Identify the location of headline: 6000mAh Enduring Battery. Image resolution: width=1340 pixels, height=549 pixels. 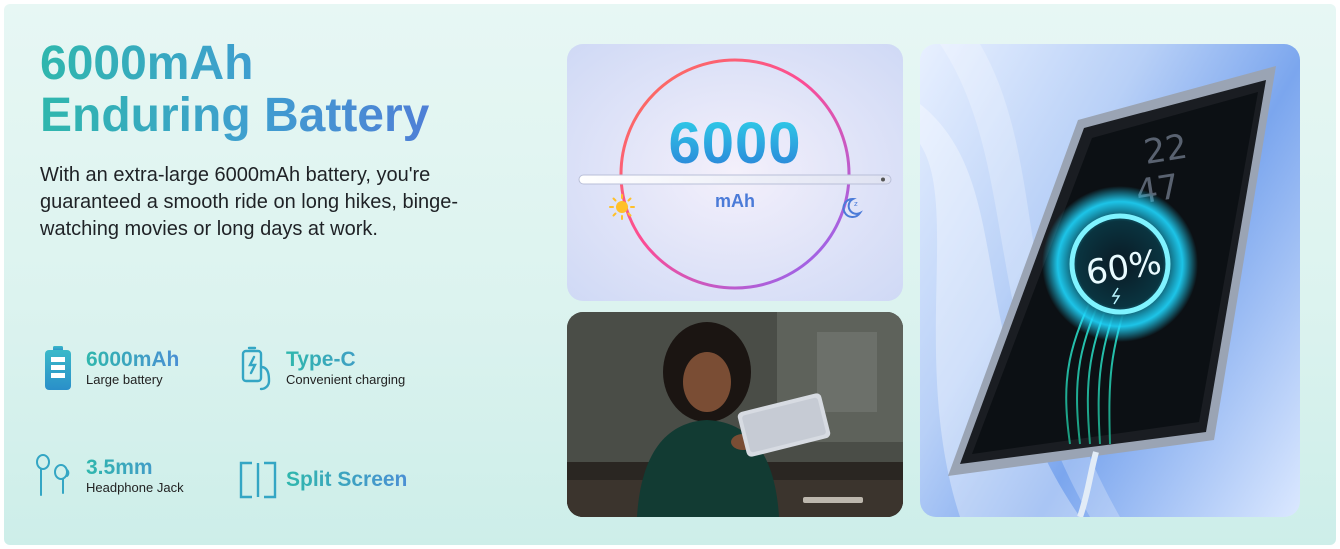
(234, 90).